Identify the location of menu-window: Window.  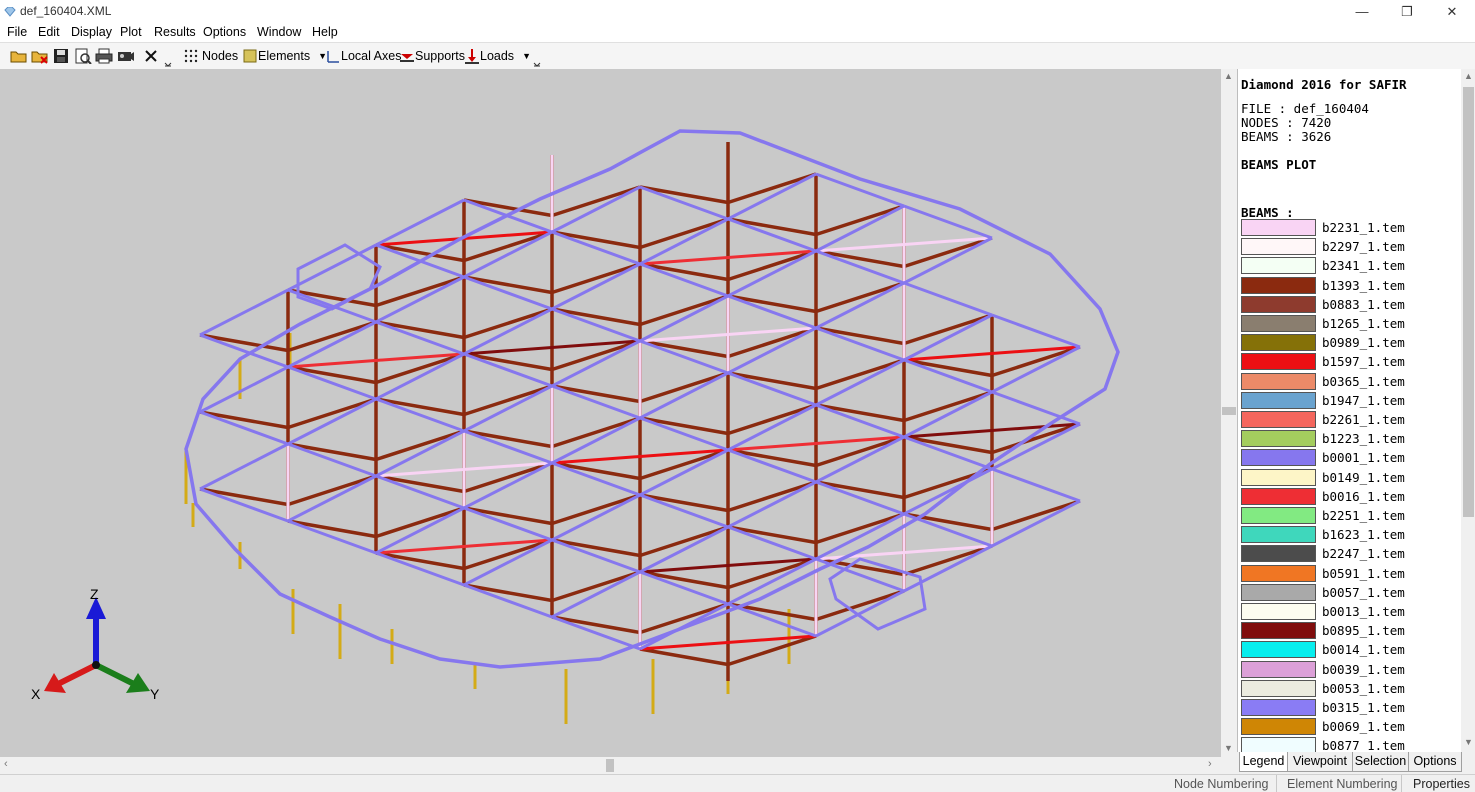
(279, 32).